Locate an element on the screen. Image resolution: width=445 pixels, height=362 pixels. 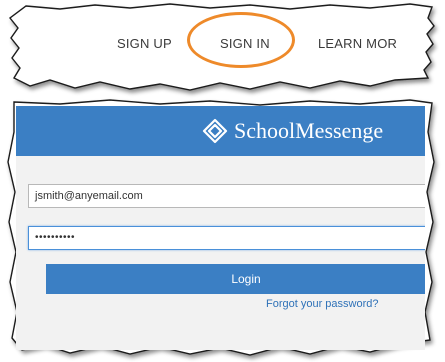
brand-name: SchoolMessenge is located at coordinates (309, 130).